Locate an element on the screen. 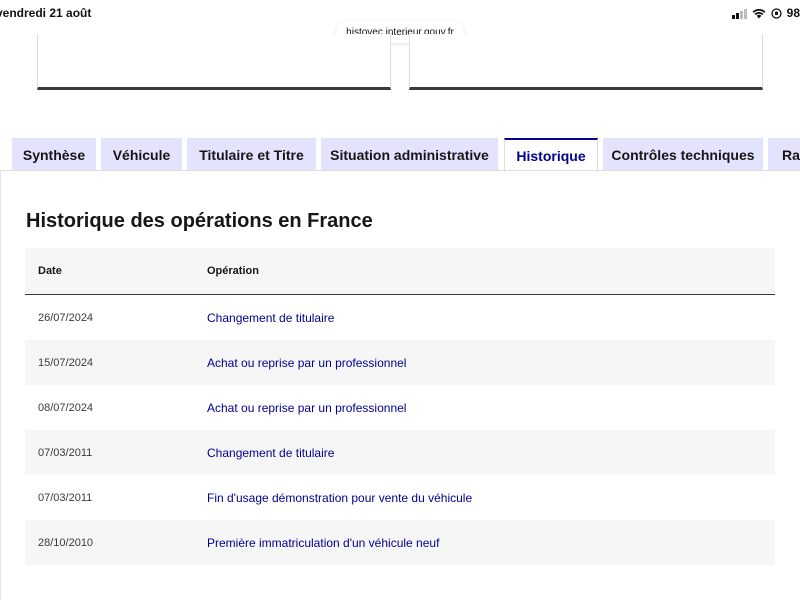 This screenshot has height=600, width=800. row-date: 08/07/2024 is located at coordinates (66, 407).